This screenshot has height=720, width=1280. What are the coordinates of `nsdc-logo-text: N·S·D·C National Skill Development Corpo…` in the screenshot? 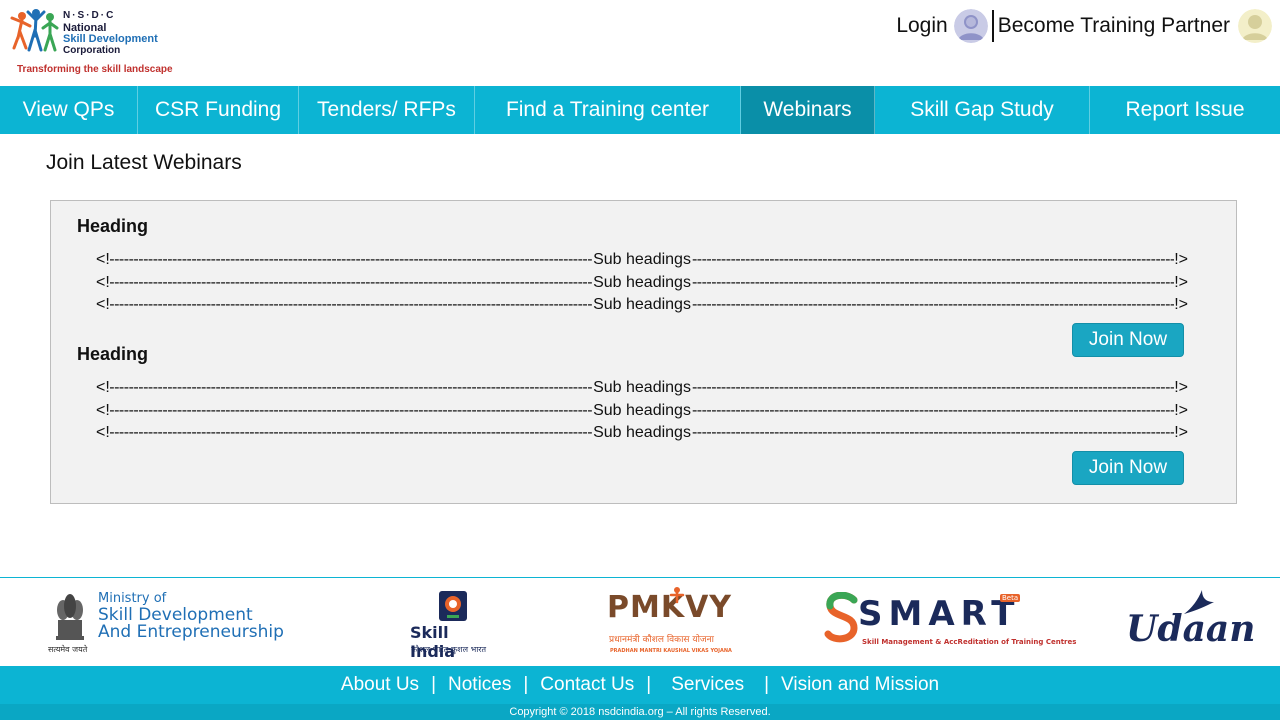 It's located at (110, 33).